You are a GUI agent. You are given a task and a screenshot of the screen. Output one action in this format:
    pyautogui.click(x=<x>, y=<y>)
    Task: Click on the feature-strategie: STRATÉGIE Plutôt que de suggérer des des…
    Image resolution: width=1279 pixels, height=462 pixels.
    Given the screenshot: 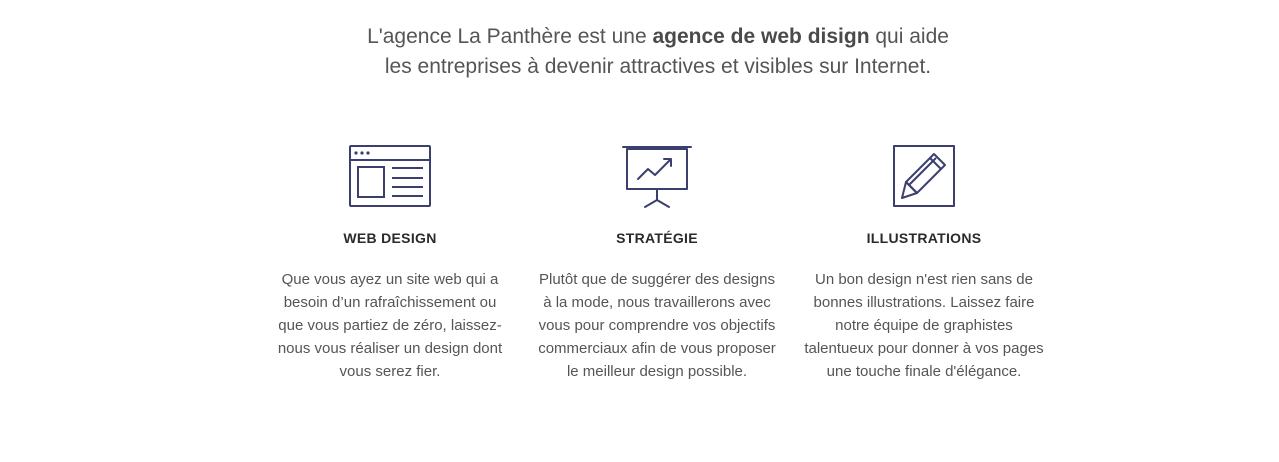 What is the action you would take?
    pyautogui.click(x=657, y=264)
    